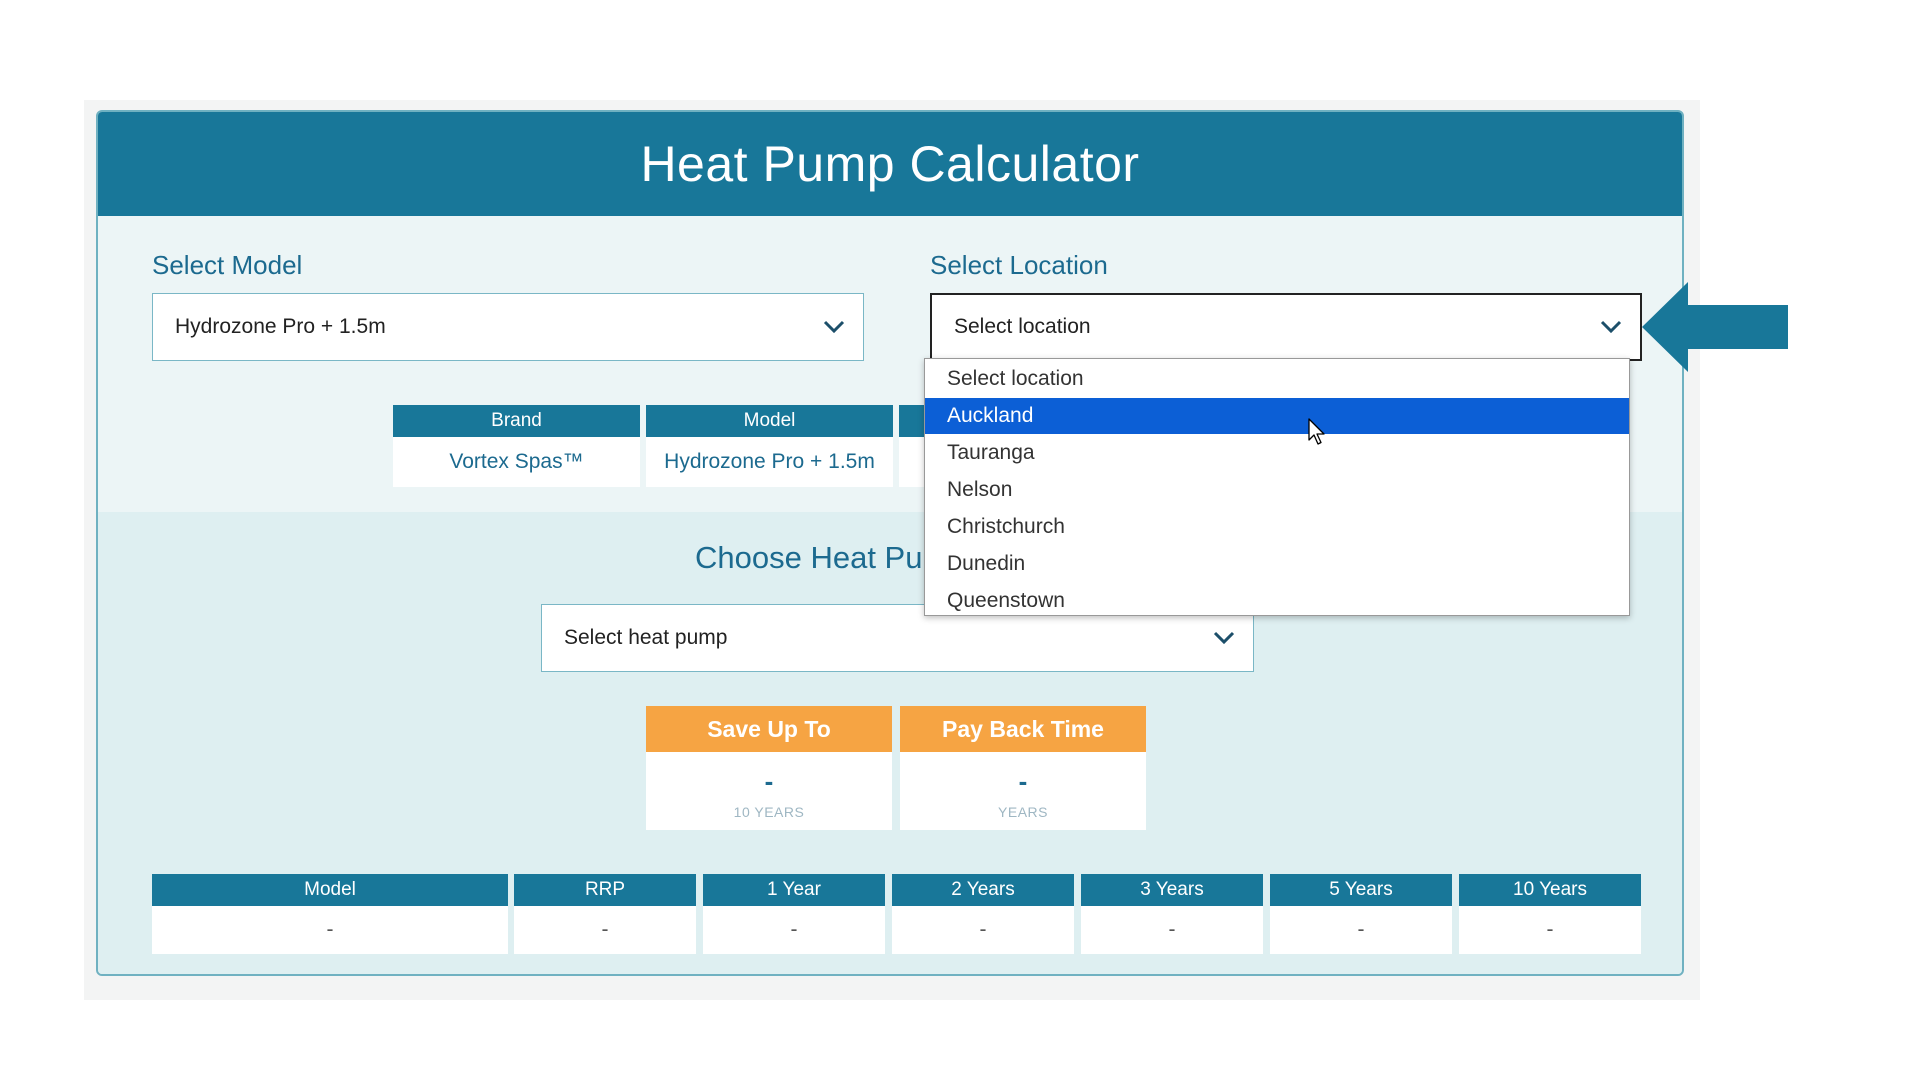 This screenshot has height=1080, width=1920. I want to click on location-option-nelson: Nelson, so click(1277, 490).